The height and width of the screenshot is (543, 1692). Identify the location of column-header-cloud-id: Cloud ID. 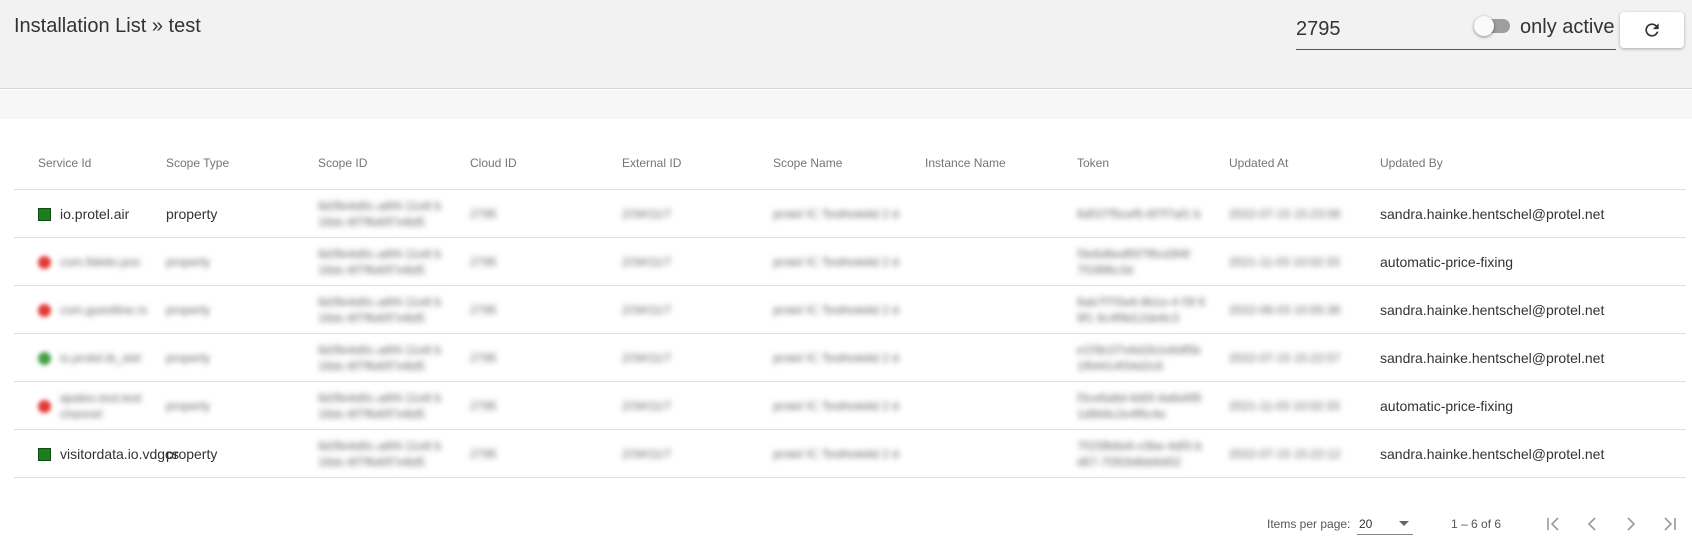
(493, 163).